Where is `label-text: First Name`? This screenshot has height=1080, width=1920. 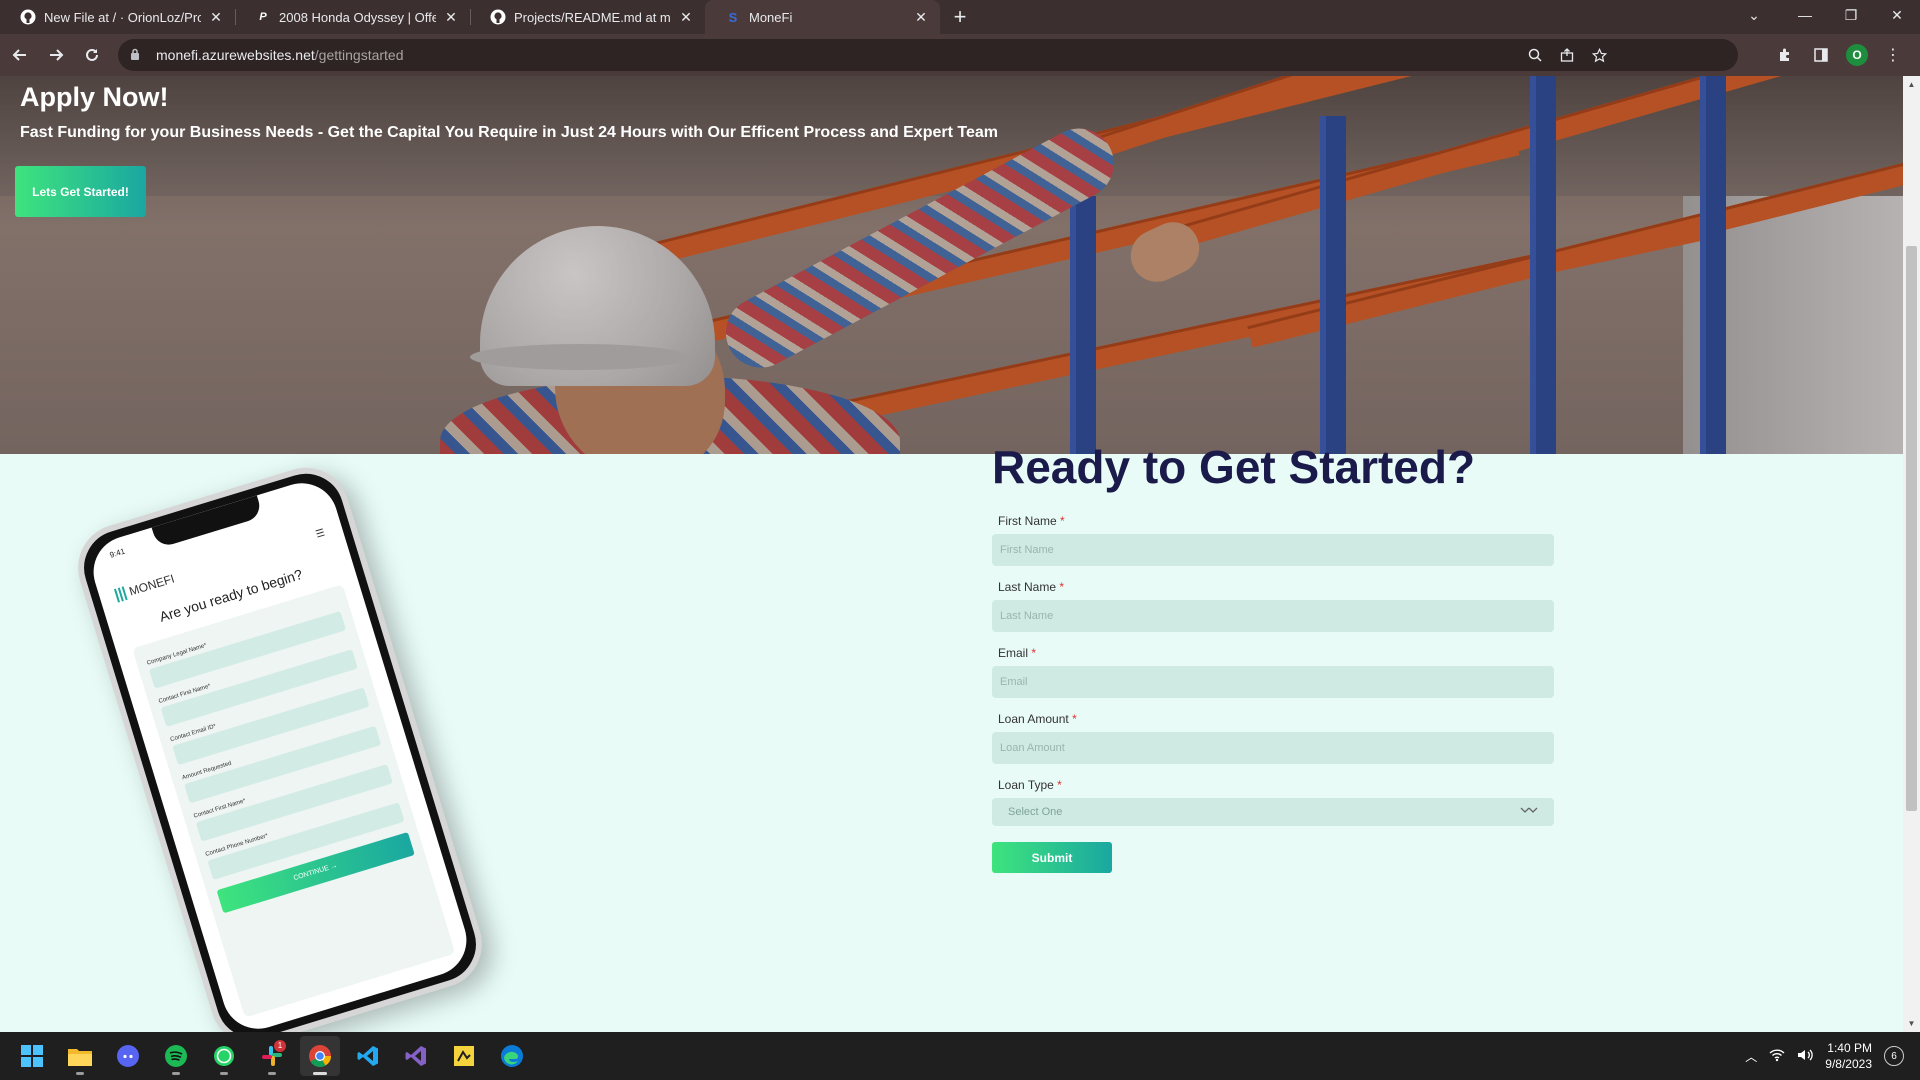
label-text: First Name is located at coordinates (1027, 521).